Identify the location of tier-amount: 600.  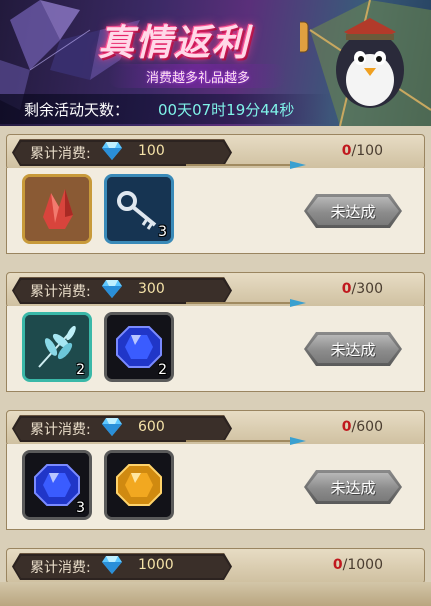
(151, 427).